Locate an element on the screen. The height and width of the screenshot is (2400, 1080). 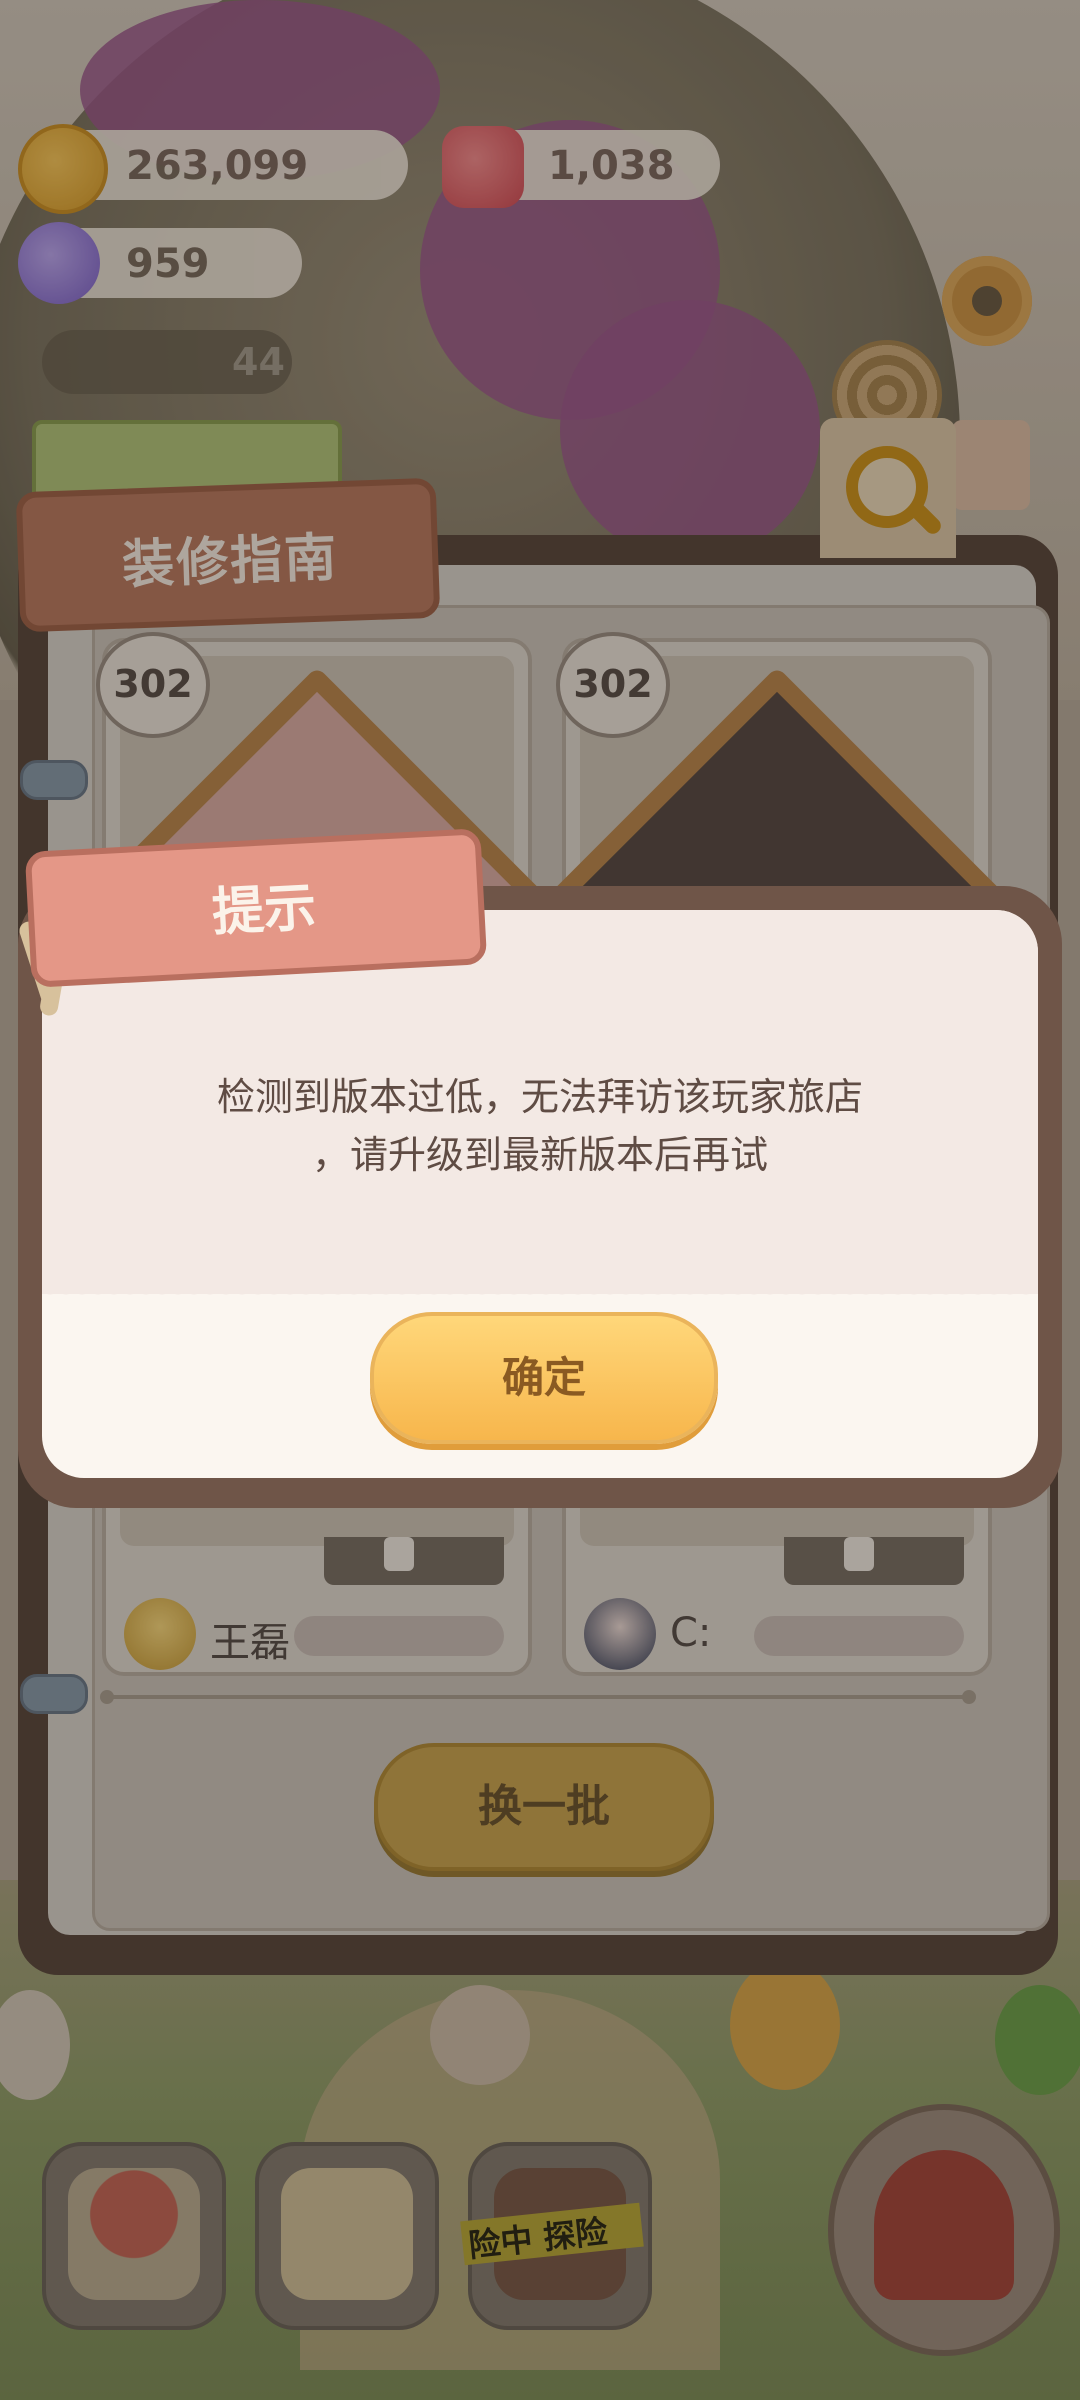
dialog-title-tag: 提示 is located at coordinates (256, 908).